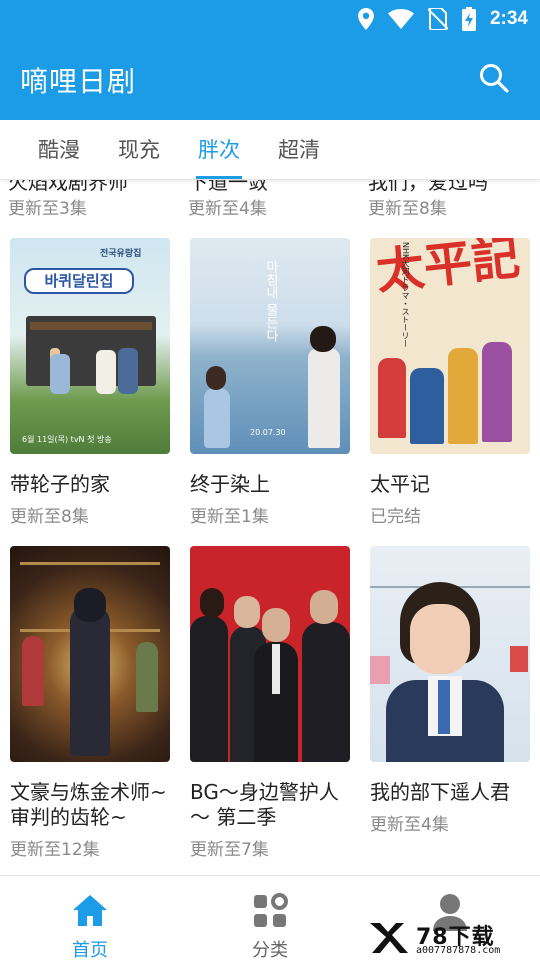 The width and height of the screenshot is (540, 960). What do you see at coordinates (268, 432) in the screenshot?
I see `poster-text: 20.07.30` at bounding box center [268, 432].